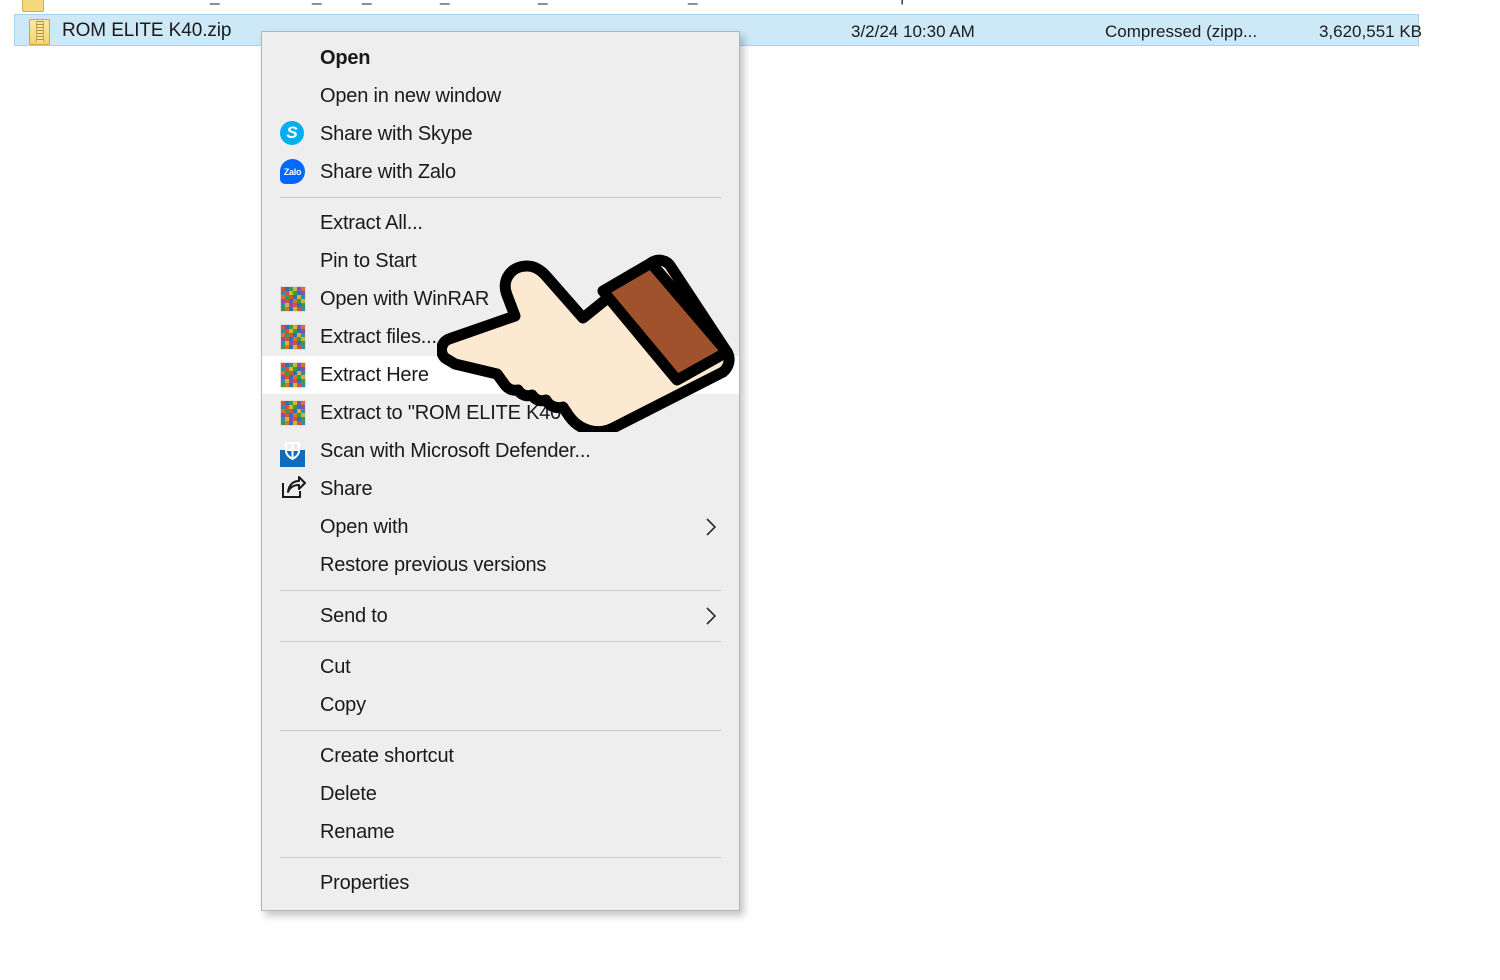 The width and height of the screenshot is (1500, 980). What do you see at coordinates (500, 299) in the screenshot?
I see `menu-item-open-with-winrar: Open with WinRAR` at bounding box center [500, 299].